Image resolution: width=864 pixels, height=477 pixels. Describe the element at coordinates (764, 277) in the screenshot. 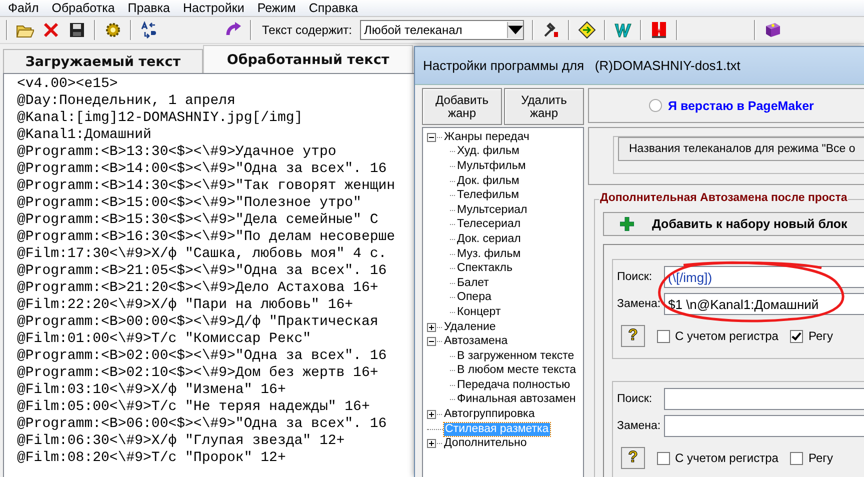

I see `search-field: (\[/img])` at that location.